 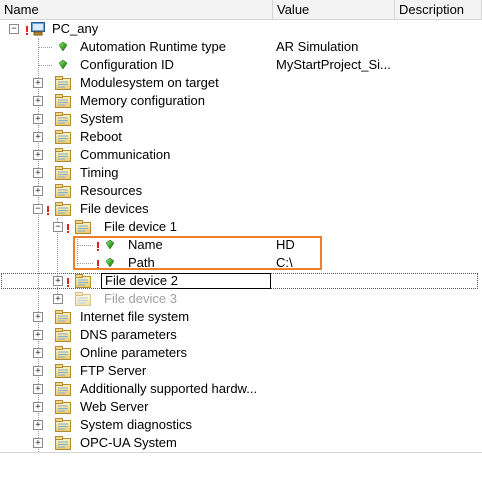 What do you see at coordinates (241, 425) in the screenshot?
I see `tree-row: + System diagnostics` at bounding box center [241, 425].